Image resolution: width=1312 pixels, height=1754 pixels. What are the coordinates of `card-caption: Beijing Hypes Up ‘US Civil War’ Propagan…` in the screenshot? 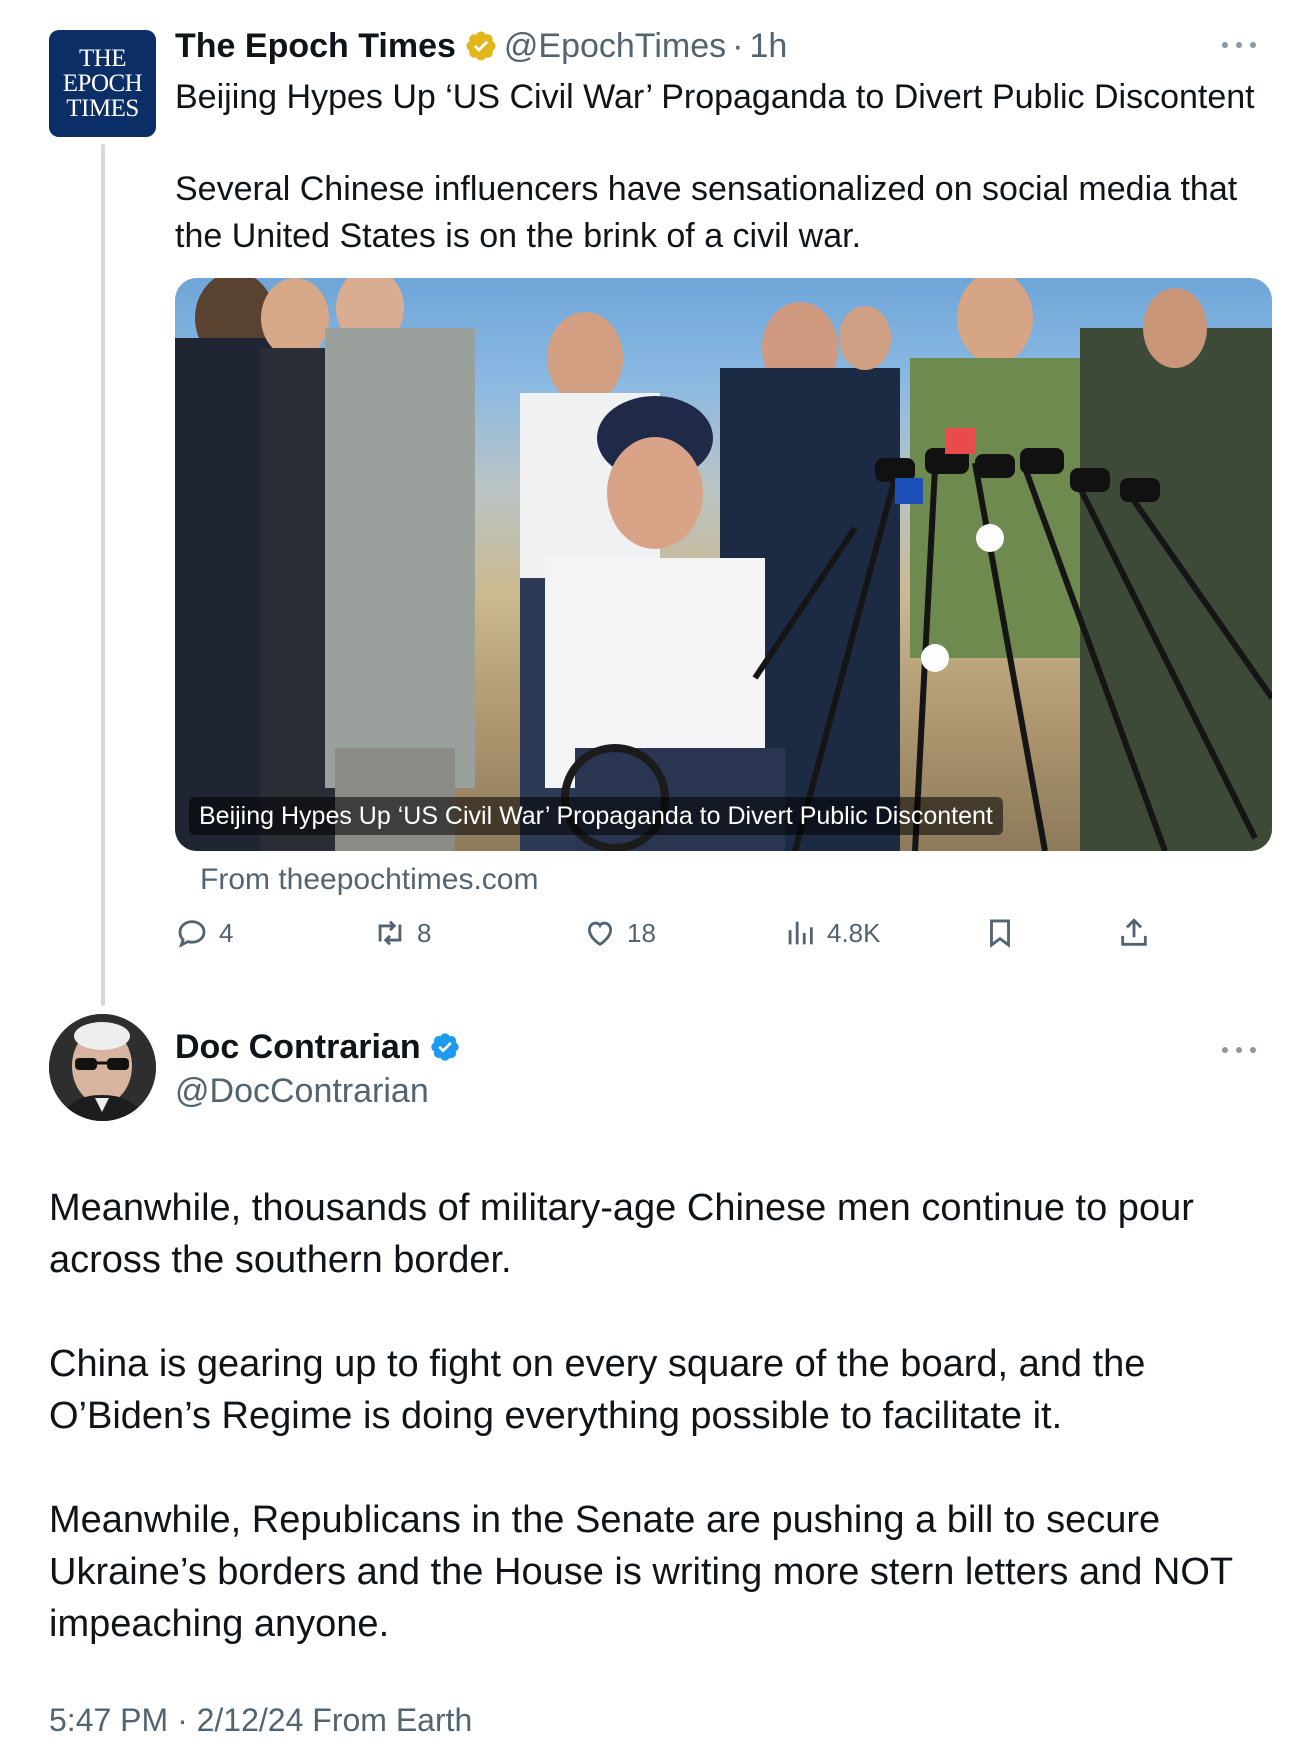 It's located at (596, 816).